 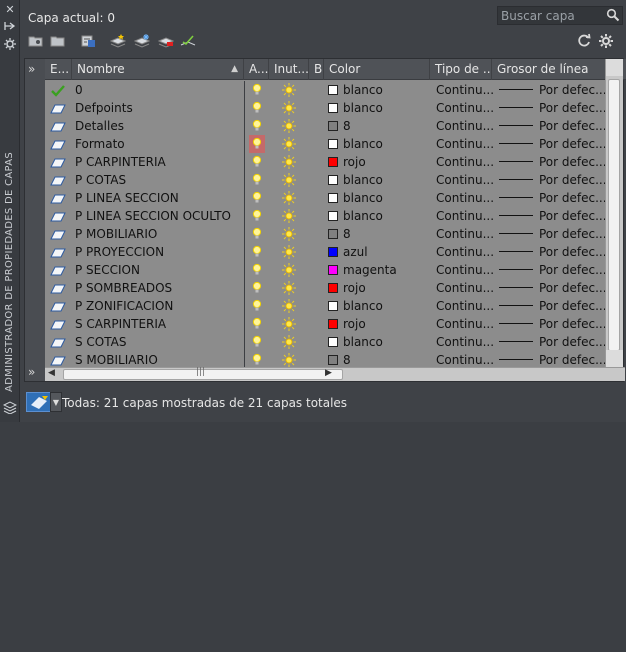 I want to click on layer-name: P MOBILIARIO, so click(x=157, y=234).